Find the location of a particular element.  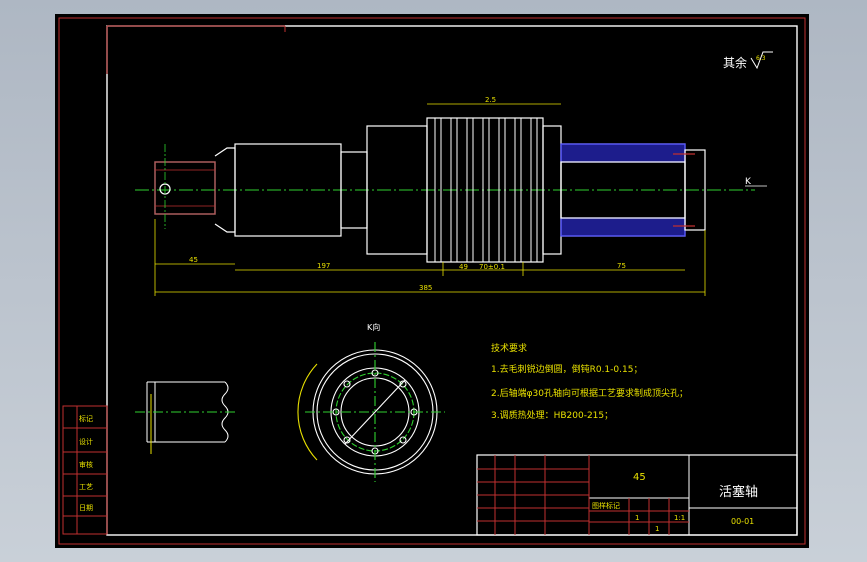

title-material: 45 is located at coordinates (639, 477).